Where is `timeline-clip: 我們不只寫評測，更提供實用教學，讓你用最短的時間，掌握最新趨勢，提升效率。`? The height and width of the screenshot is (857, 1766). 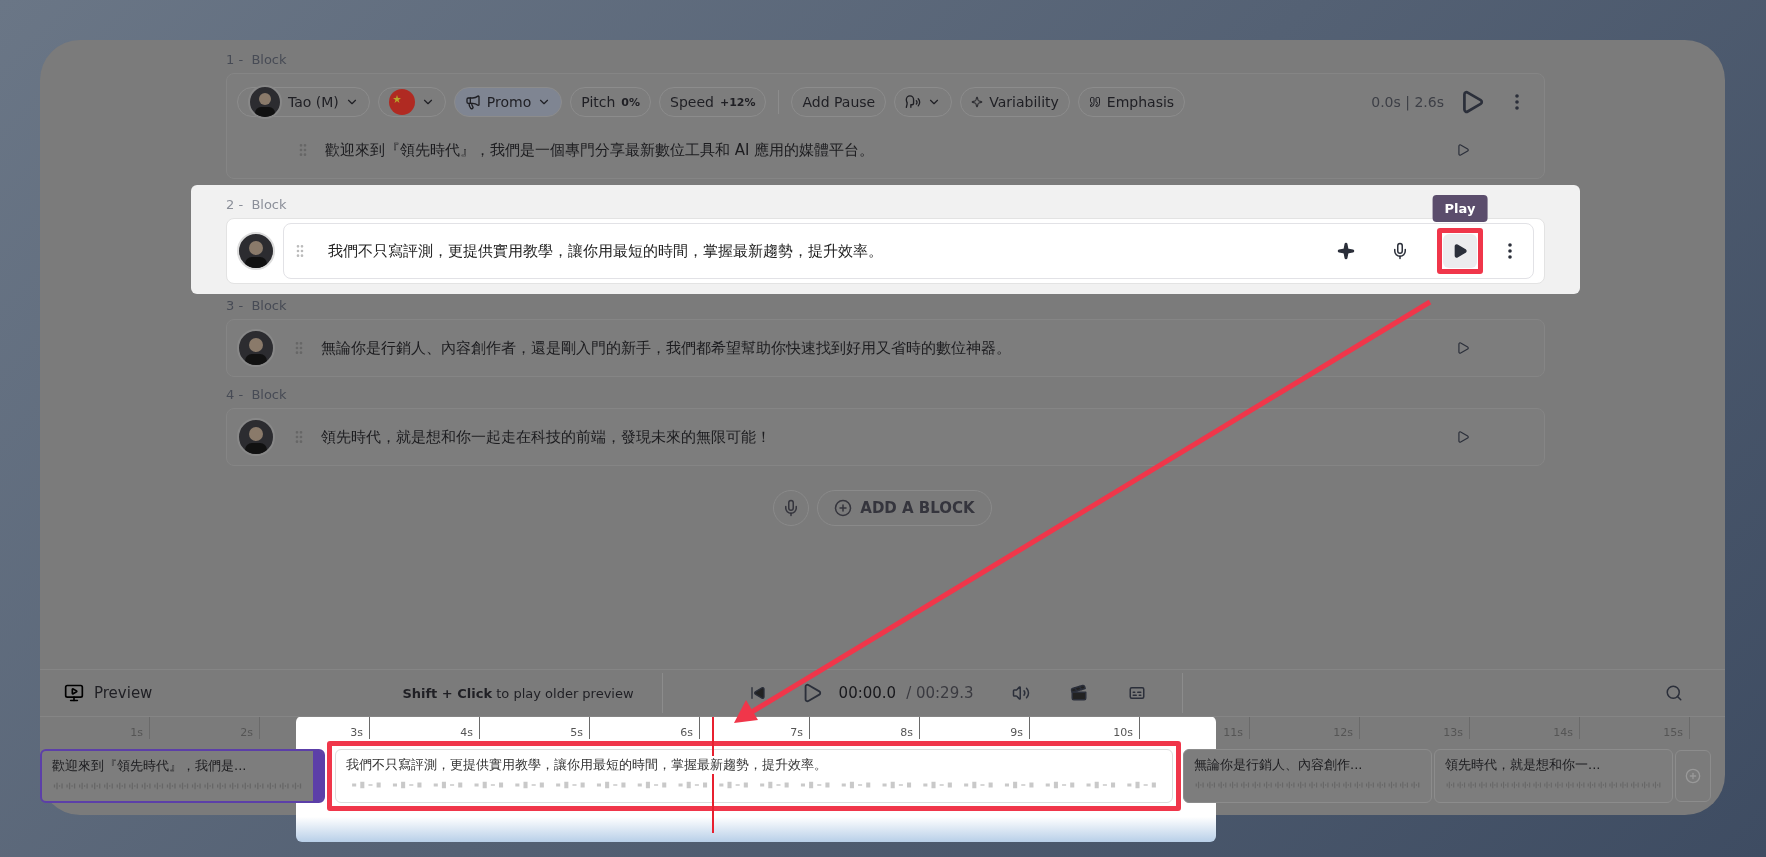 timeline-clip: 我們不只寫評測，更提供實用教學，讓你用最短的時間，掌握最新趨勢，提升效率。 is located at coordinates (754, 776).